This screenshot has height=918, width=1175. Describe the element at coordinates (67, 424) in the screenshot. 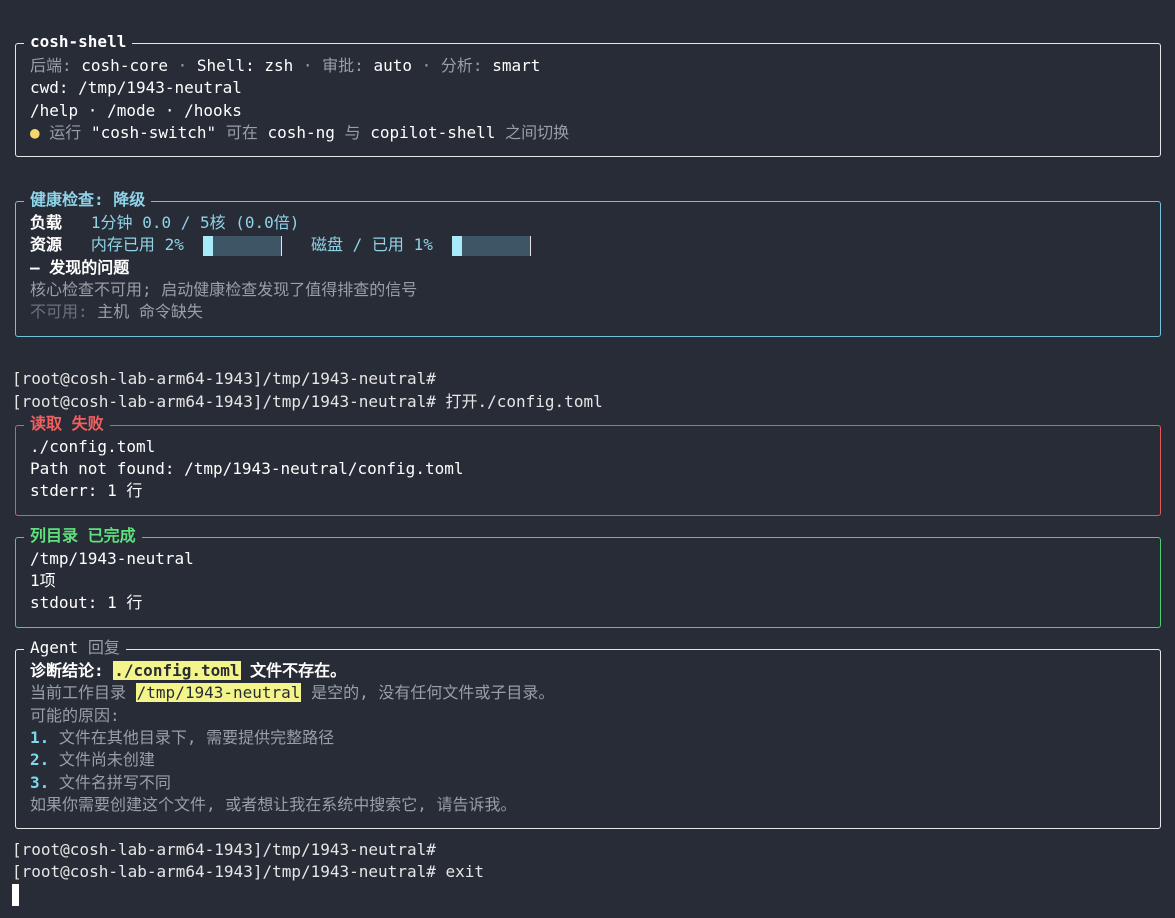

I see `read-panel-title: 读取 失败` at that location.